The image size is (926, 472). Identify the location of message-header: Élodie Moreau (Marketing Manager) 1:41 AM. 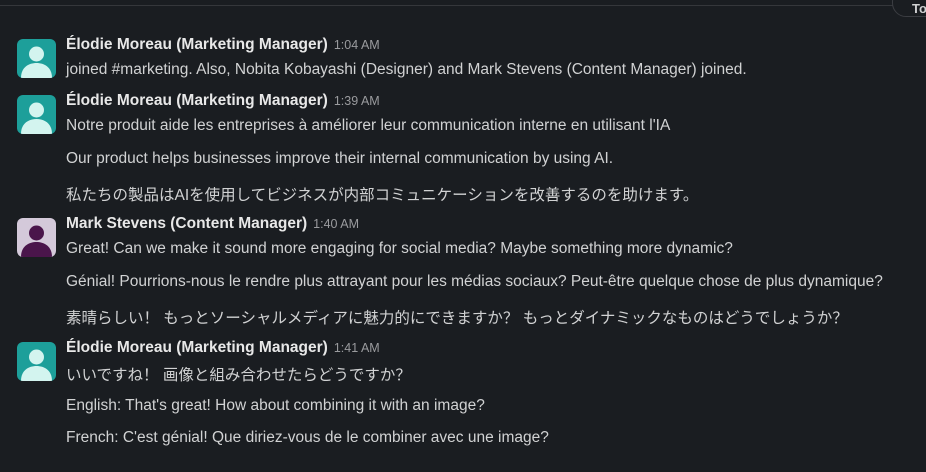
(223, 348).